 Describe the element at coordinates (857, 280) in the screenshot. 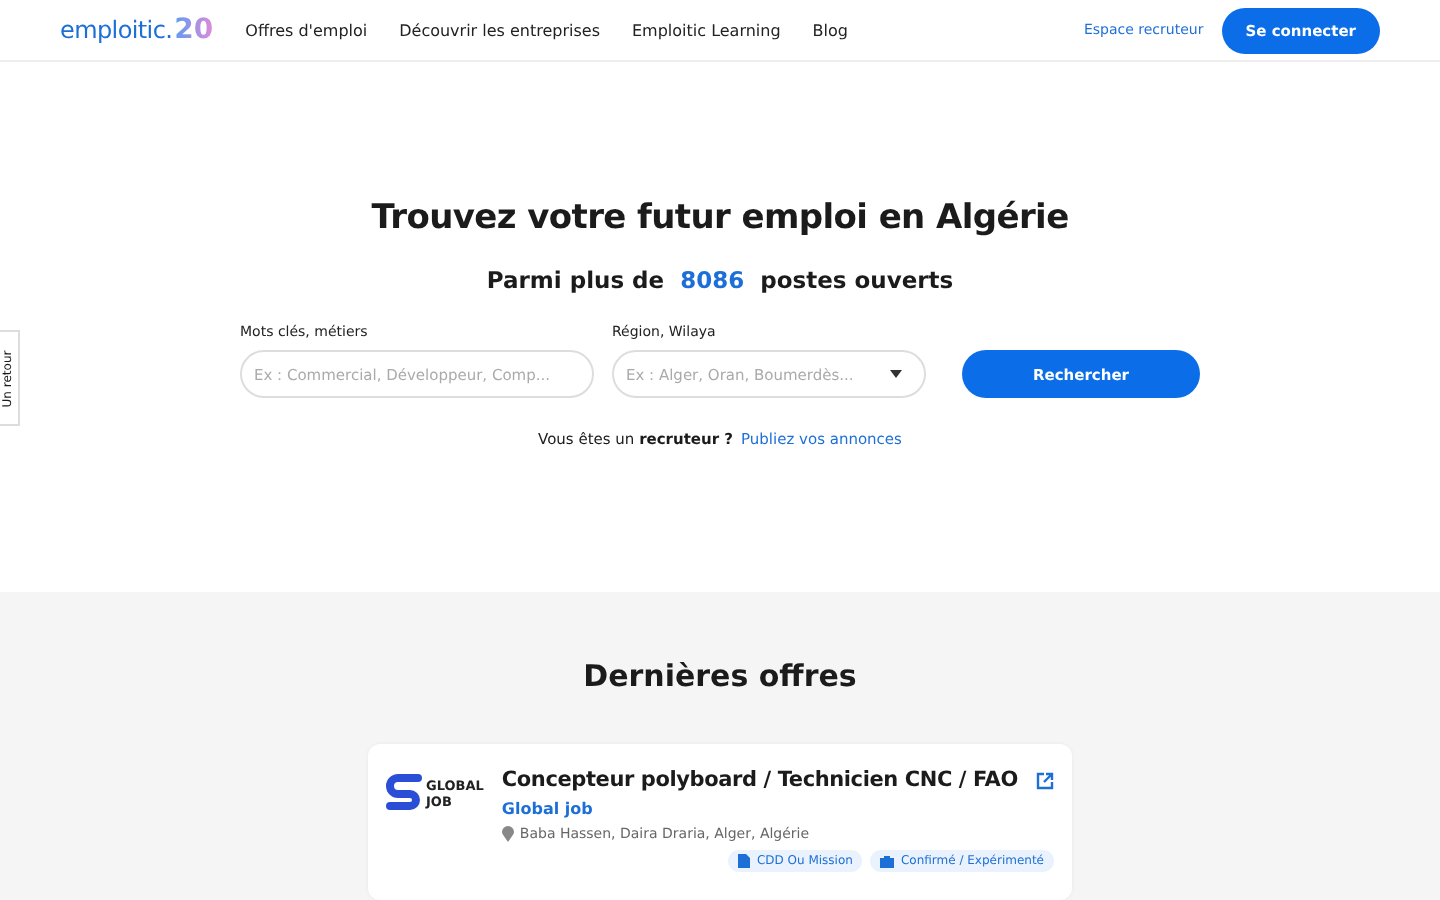

I see `subtitle-text: postes ouverts` at that location.